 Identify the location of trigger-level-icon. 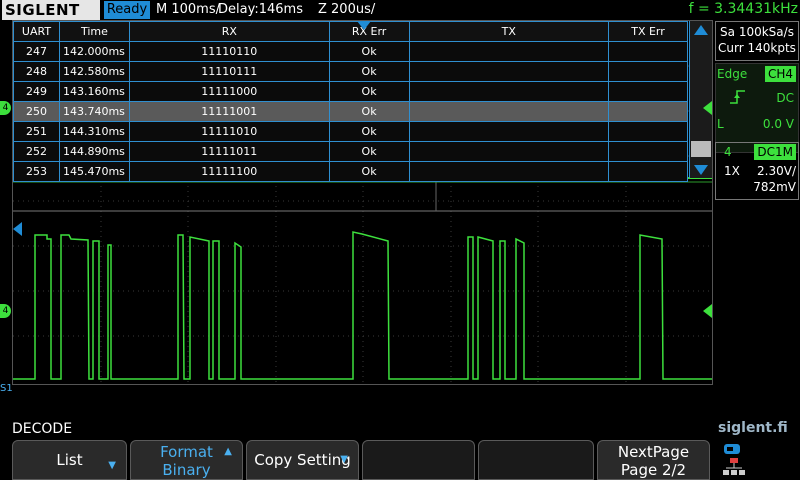
(17, 229).